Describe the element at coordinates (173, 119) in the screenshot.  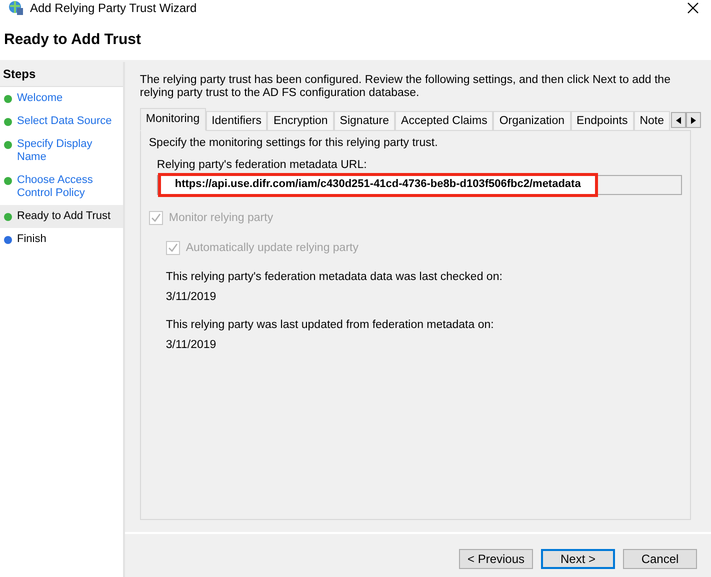
I see `tab: Monitoring` at that location.